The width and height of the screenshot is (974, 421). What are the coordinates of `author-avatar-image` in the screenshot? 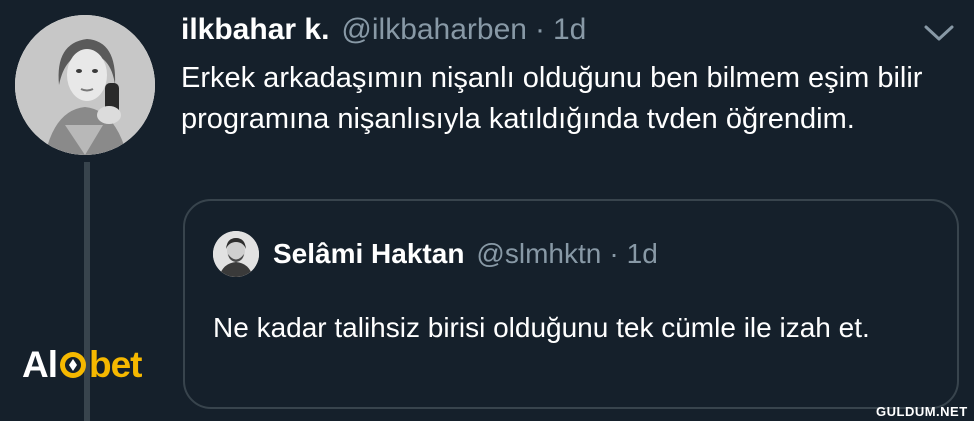 It's located at (85, 85).